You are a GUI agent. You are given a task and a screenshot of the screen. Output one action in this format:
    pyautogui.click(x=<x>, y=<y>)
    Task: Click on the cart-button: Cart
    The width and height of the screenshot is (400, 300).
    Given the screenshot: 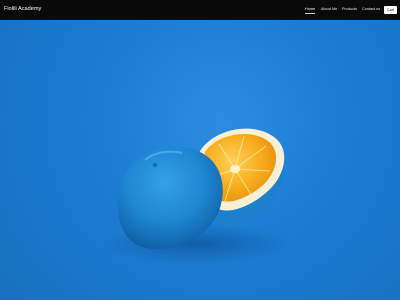 What is the action you would take?
    pyautogui.click(x=390, y=10)
    